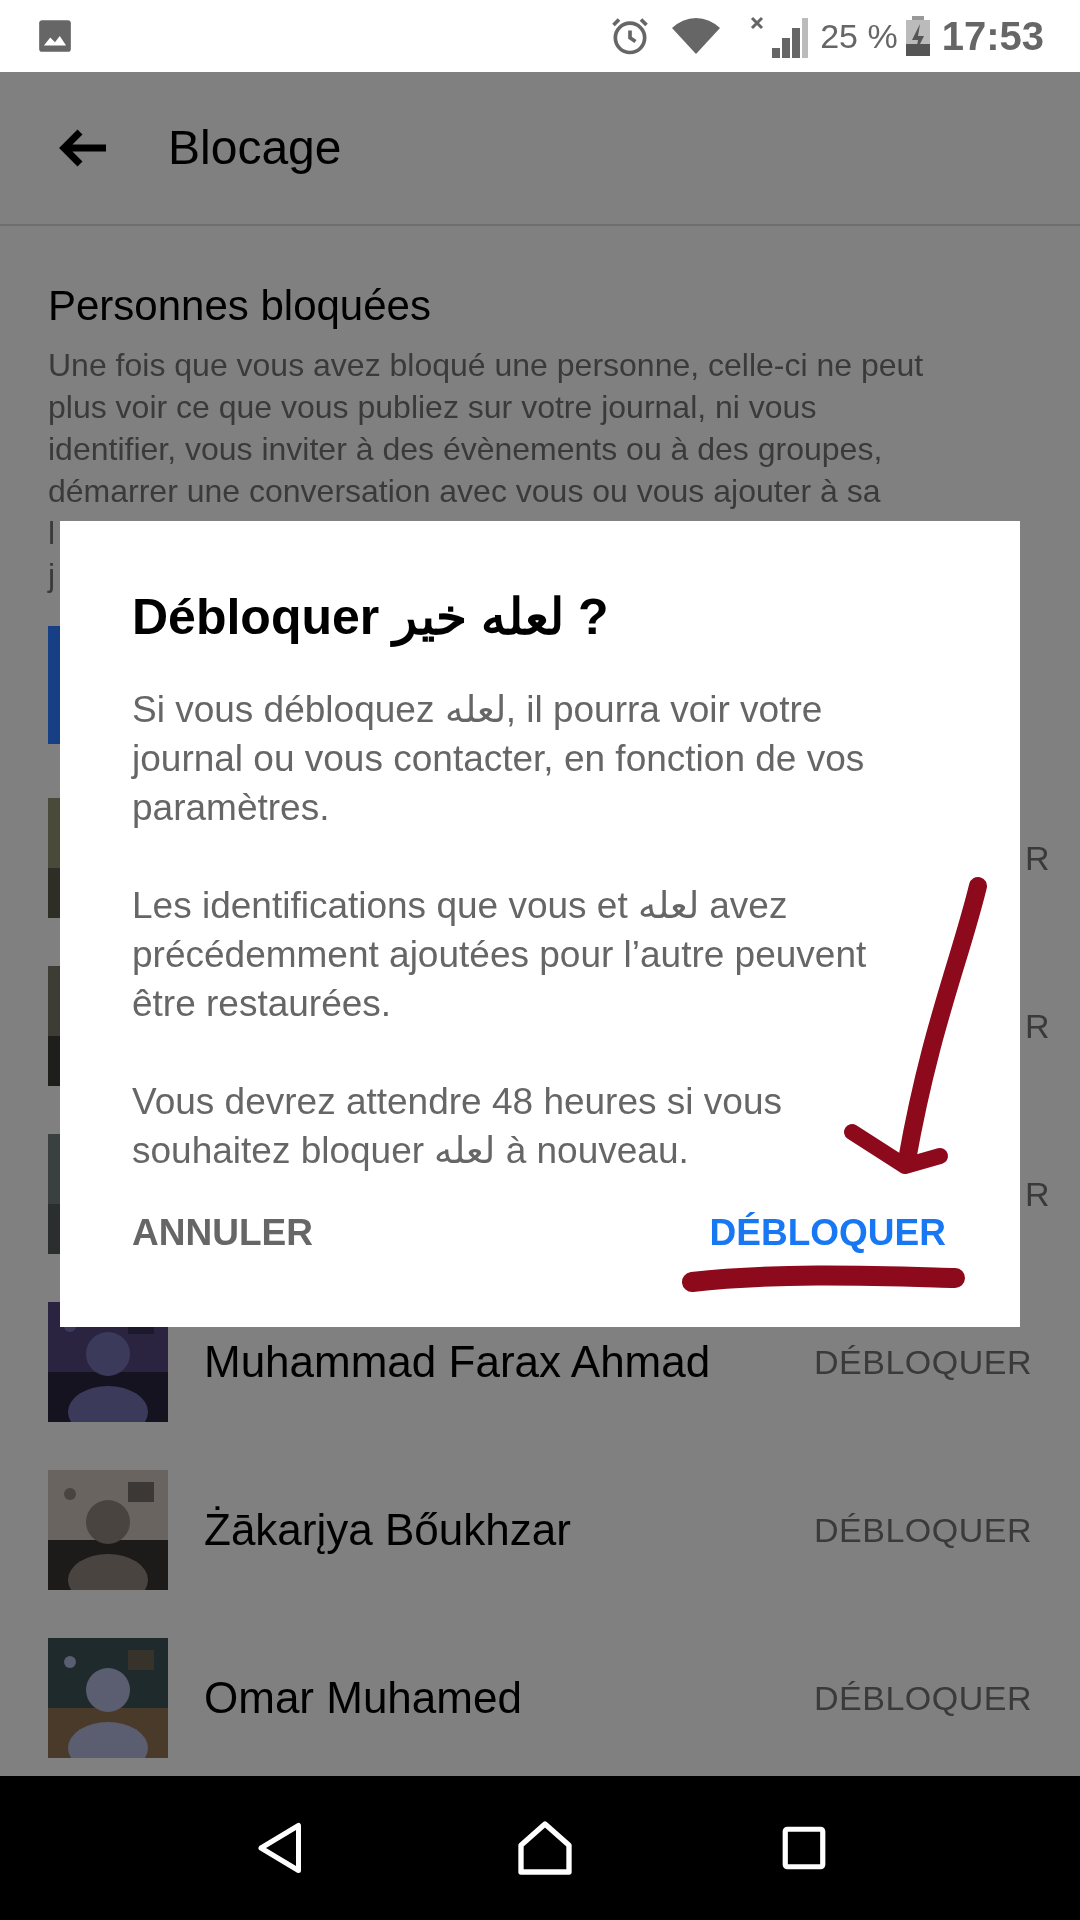 The width and height of the screenshot is (1080, 1920). What do you see at coordinates (465, 449) in the screenshot?
I see `description-line: identifier, vous inviter à des évènements ou à des groupes,` at bounding box center [465, 449].